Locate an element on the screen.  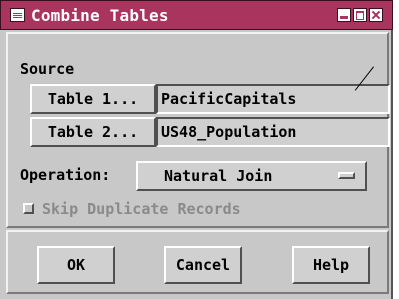
system-menu-icon is located at coordinates (17, 15).